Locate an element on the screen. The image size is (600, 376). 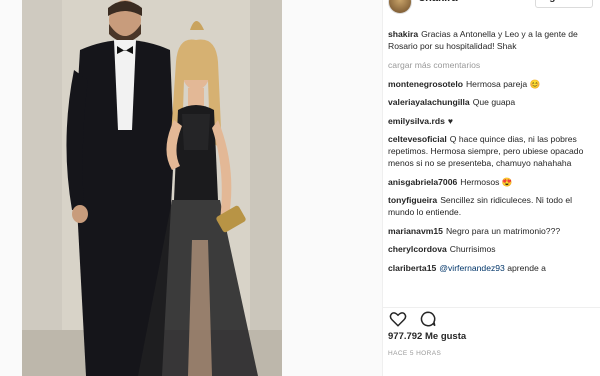
avatar is located at coordinates (400, 7).